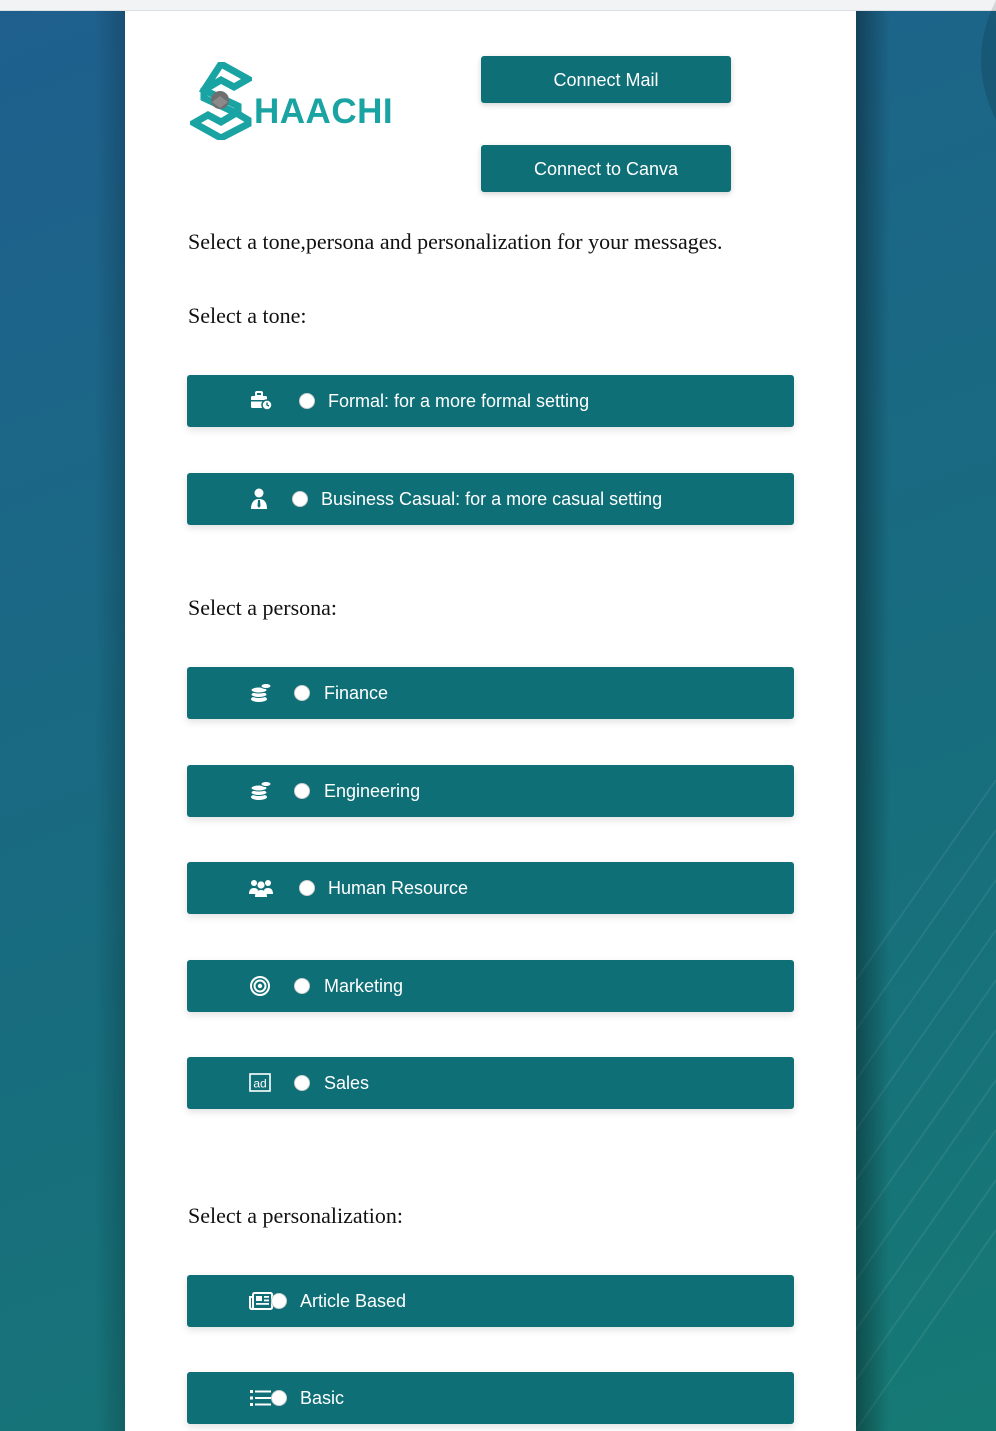 The image size is (996, 1431). Describe the element at coordinates (259, 498) in the screenshot. I see `user-tie-icon` at that location.